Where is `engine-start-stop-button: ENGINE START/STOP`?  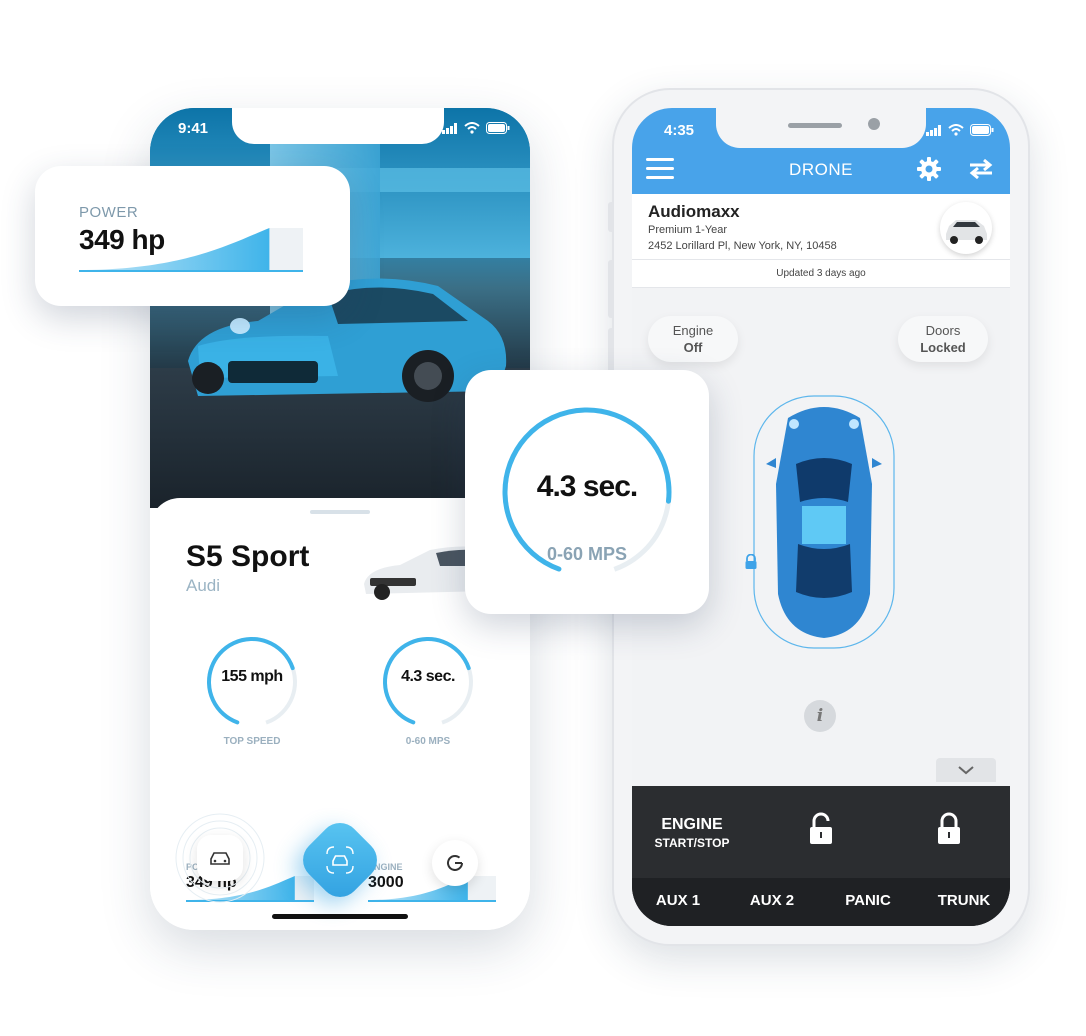 engine-start-stop-button: ENGINE START/STOP is located at coordinates (692, 833).